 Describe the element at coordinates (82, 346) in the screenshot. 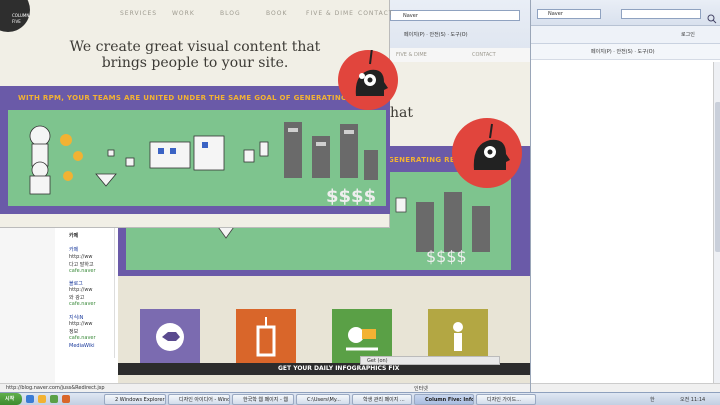

I see `sidebar-item: MediaWiki` at that location.